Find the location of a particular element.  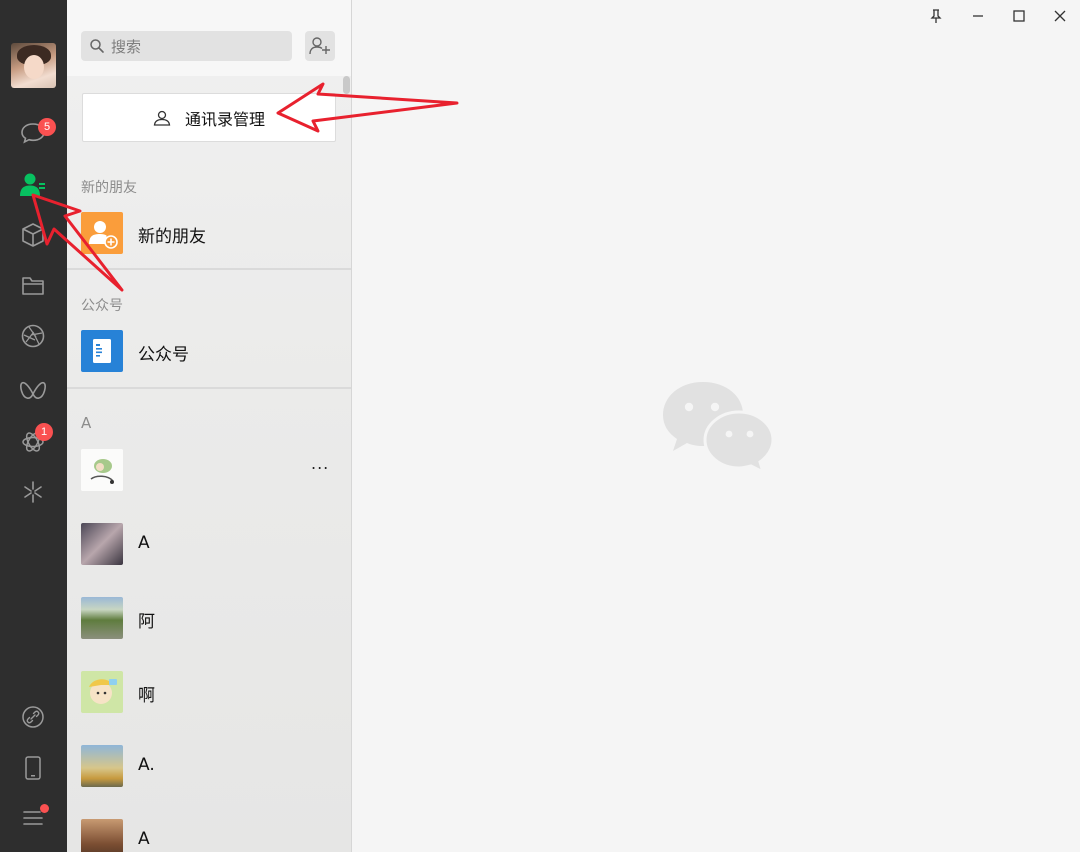

minimize-icon is located at coordinates (978, 16).